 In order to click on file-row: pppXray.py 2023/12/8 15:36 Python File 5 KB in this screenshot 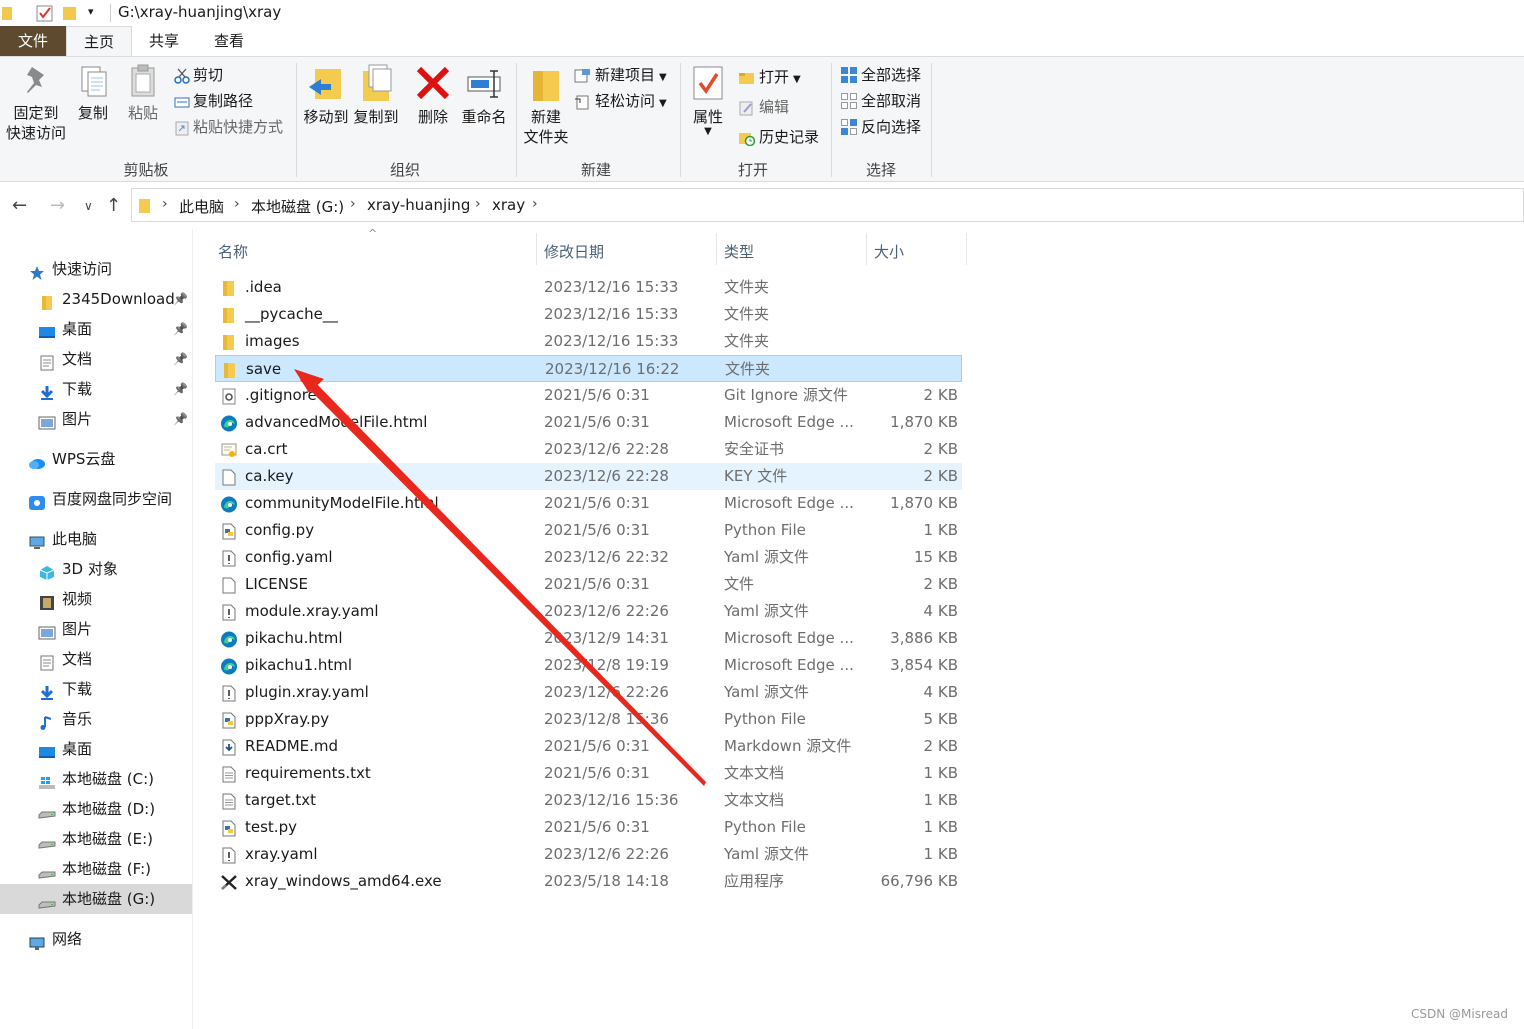, I will do `click(588, 719)`.